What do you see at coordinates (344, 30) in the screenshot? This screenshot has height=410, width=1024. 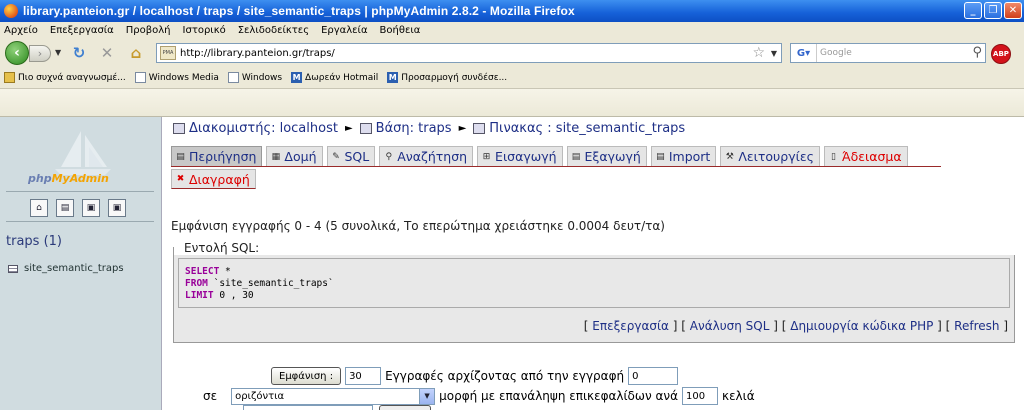 I see `menu-tools: Εργαλεία` at bounding box center [344, 30].